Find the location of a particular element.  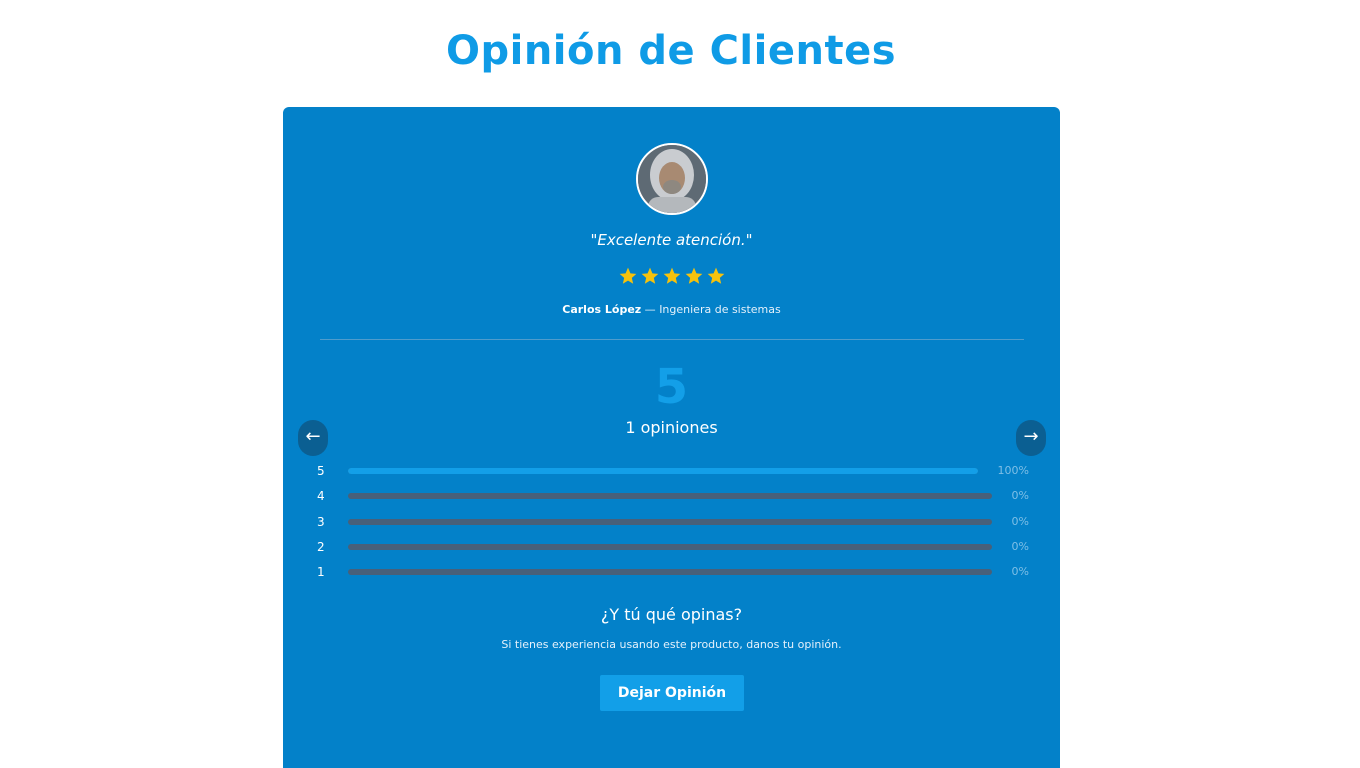

testimonial-author: Carlos López — Ingeniera de sistemas is located at coordinates (671, 309).